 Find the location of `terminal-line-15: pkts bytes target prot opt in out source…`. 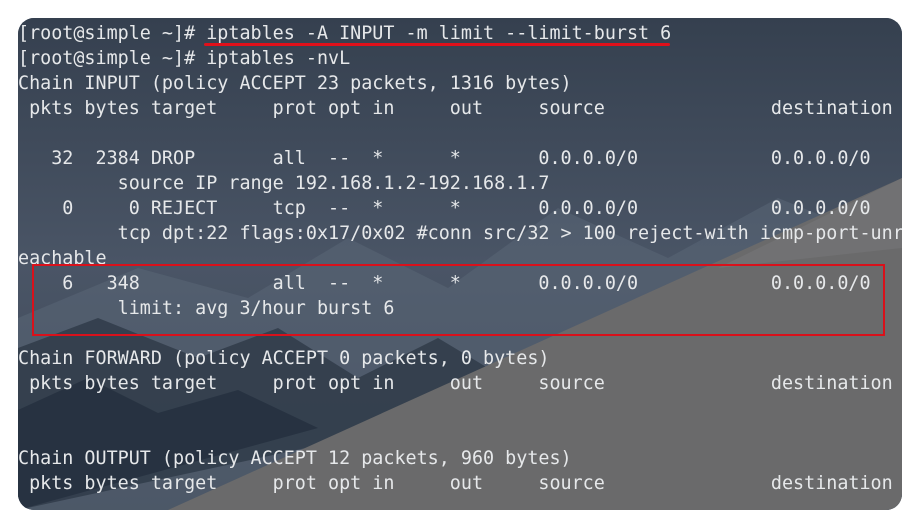

terminal-line-15: pkts bytes target prot opt in out source… is located at coordinates (455, 383).